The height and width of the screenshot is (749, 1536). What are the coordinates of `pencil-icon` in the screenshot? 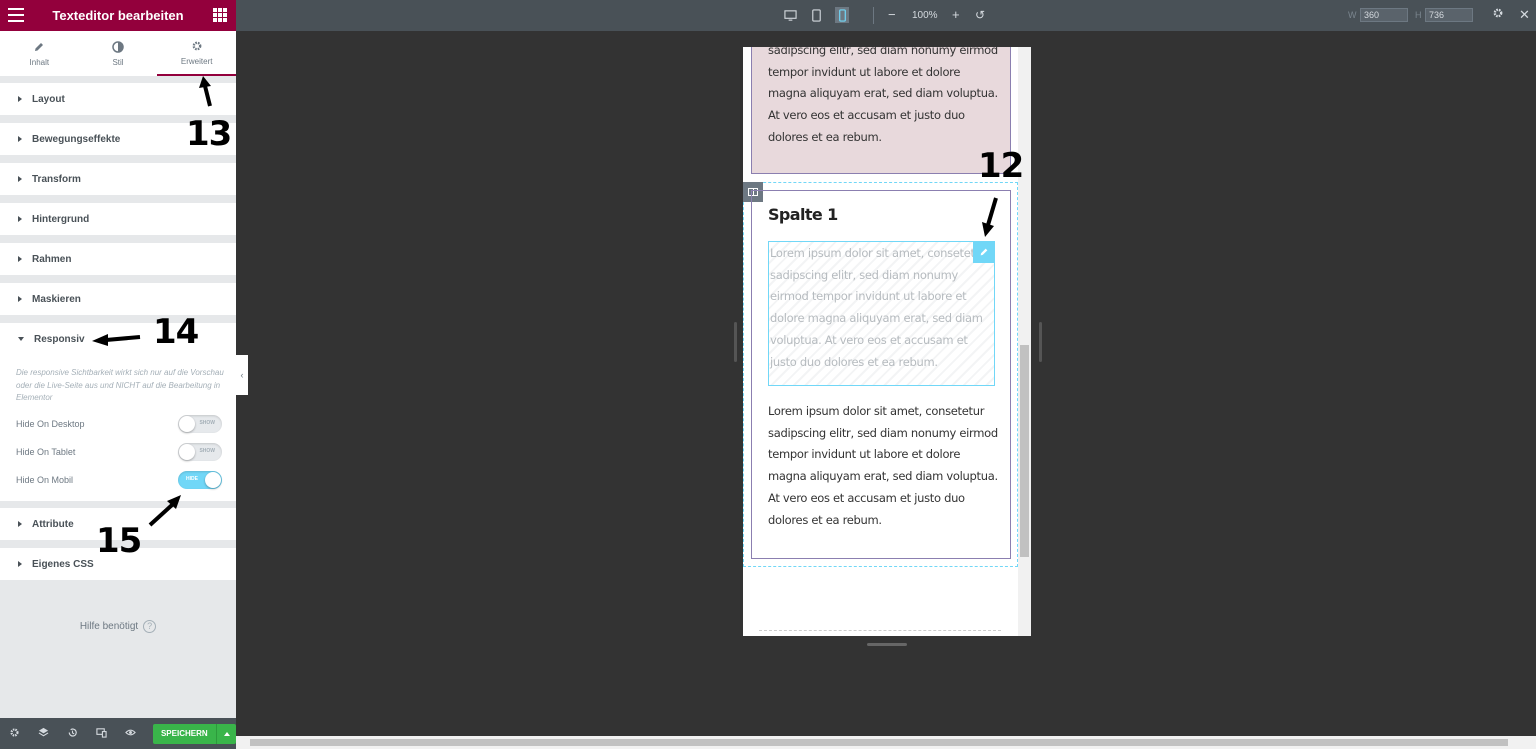 It's located at (39, 46).